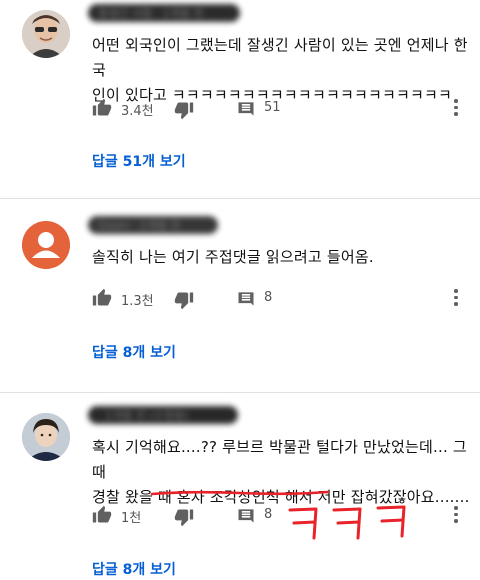  I want to click on comment-text-line: 어떤 외국인이 그랬는데 잘생긴 사람이 있는 곳엔 언제나 한국, so click(280, 57).